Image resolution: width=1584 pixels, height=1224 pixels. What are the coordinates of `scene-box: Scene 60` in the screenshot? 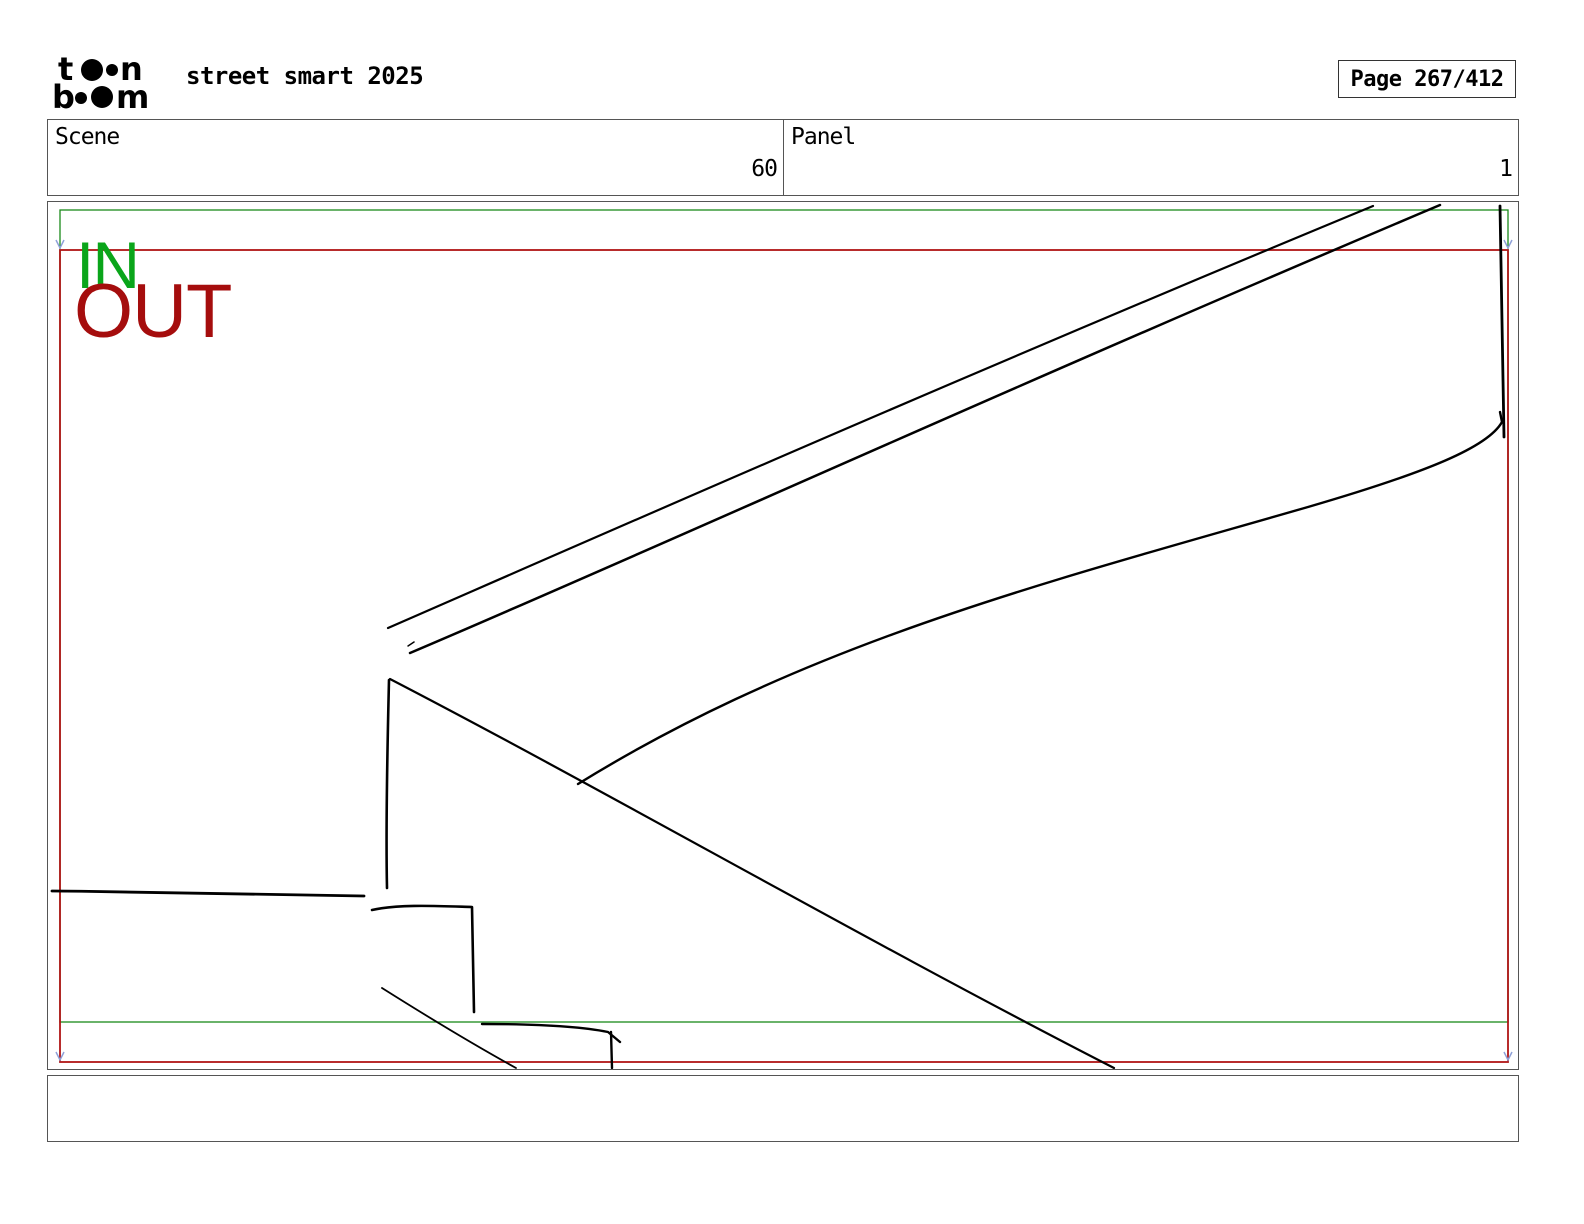 It's located at (415, 157).